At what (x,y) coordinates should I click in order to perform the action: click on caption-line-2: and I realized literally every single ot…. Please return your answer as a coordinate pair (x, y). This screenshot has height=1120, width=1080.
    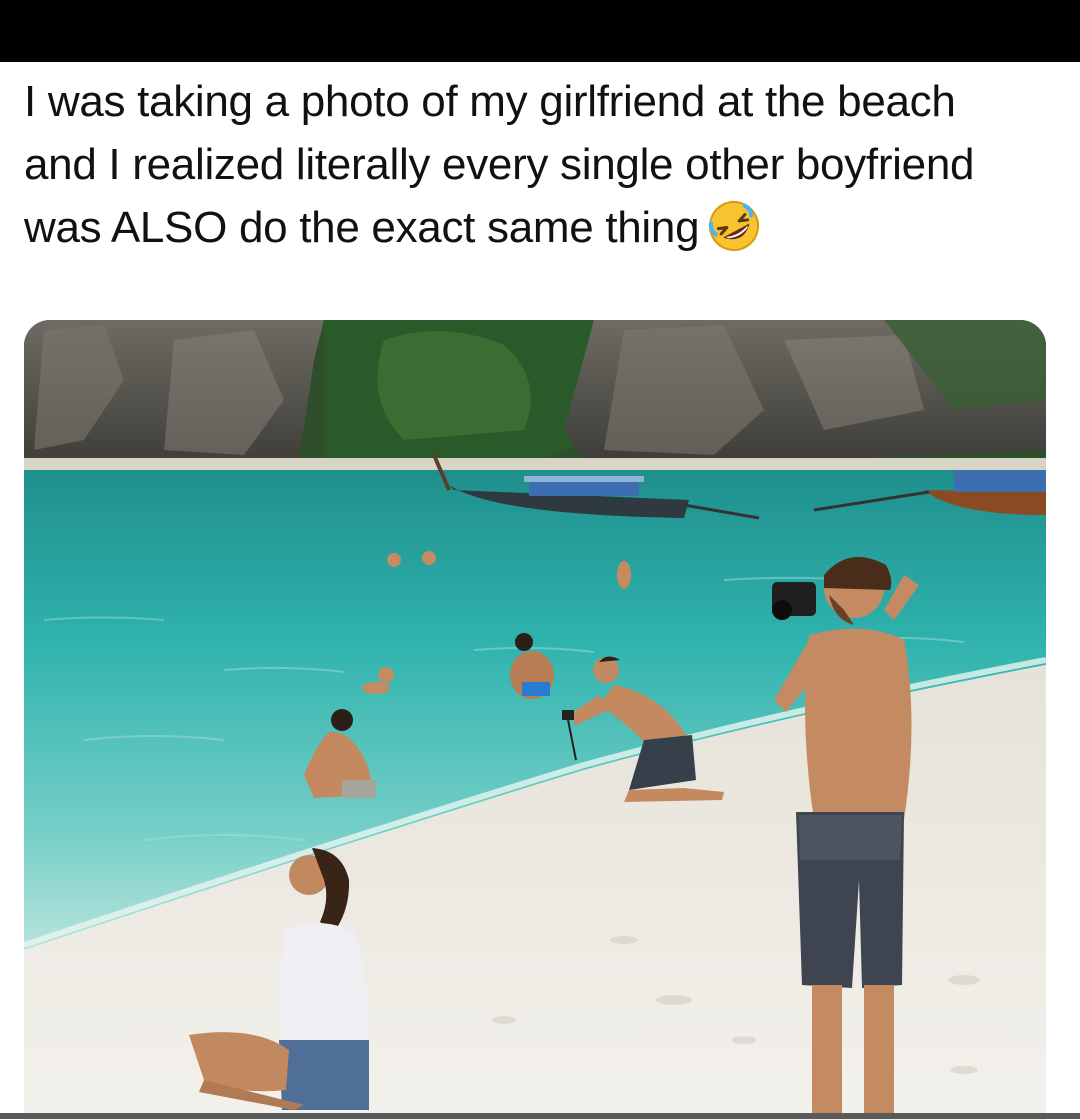
    Looking at the image, I should click on (499, 164).